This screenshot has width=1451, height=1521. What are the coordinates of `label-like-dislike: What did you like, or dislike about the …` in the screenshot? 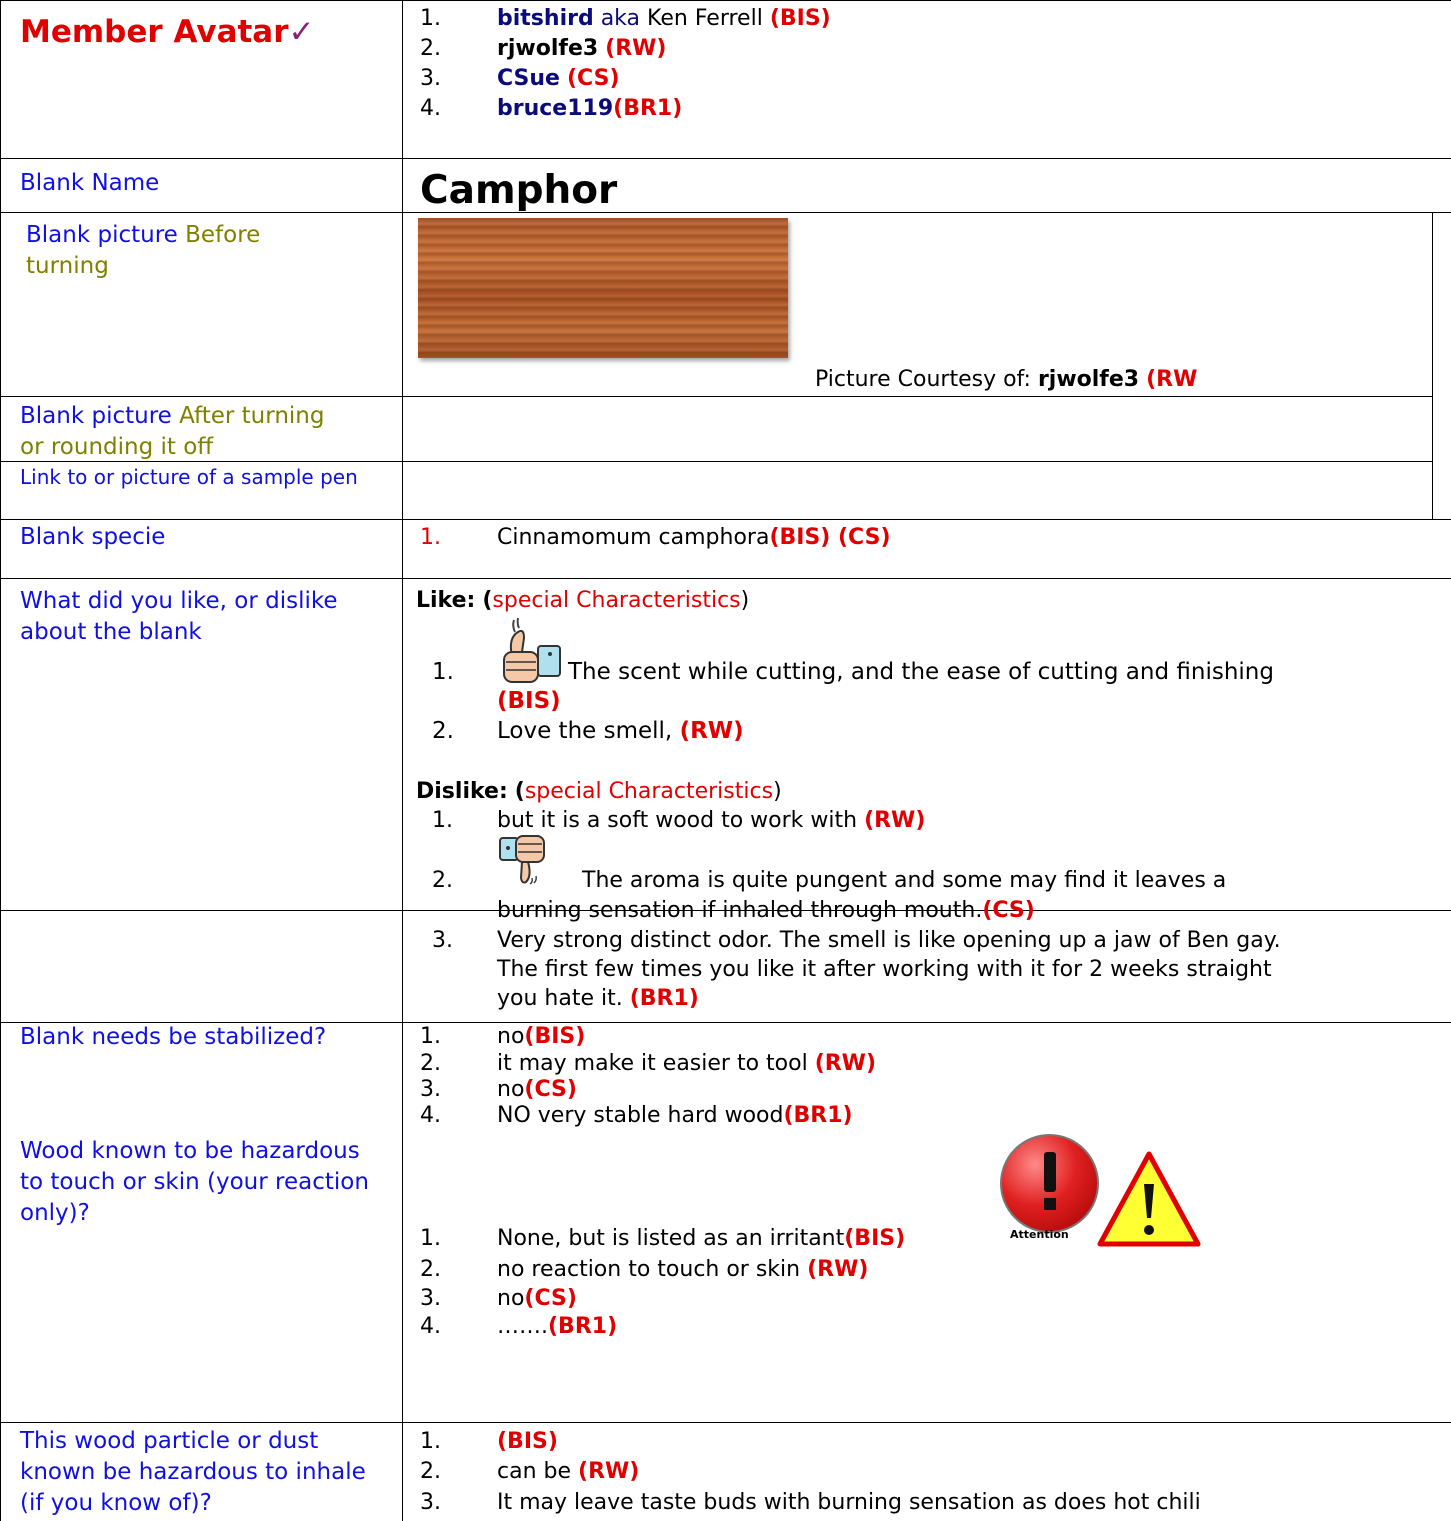 It's located at (179, 616).